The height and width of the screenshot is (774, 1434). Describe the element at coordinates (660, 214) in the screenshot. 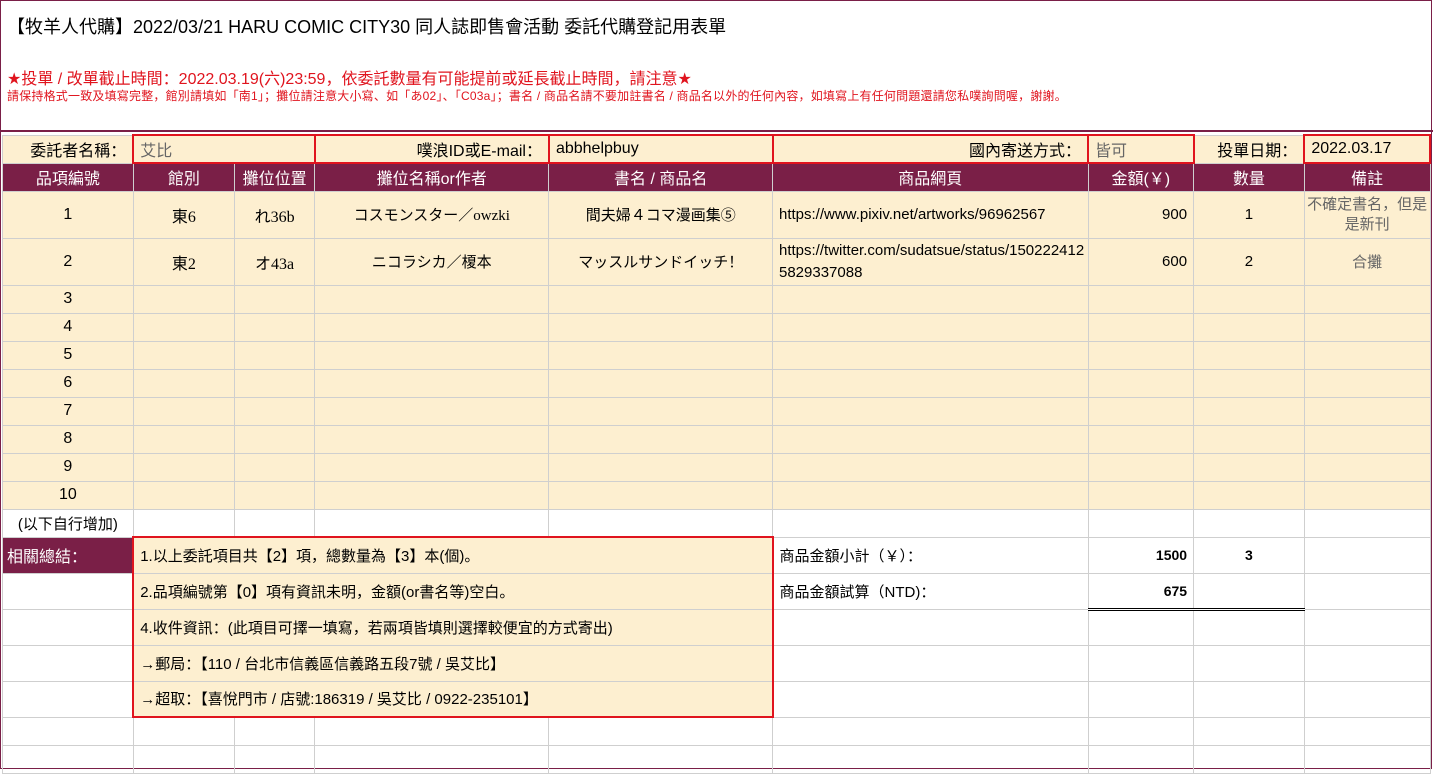

I see `title-cell: 間夫婦４コマ漫画集⑤` at that location.